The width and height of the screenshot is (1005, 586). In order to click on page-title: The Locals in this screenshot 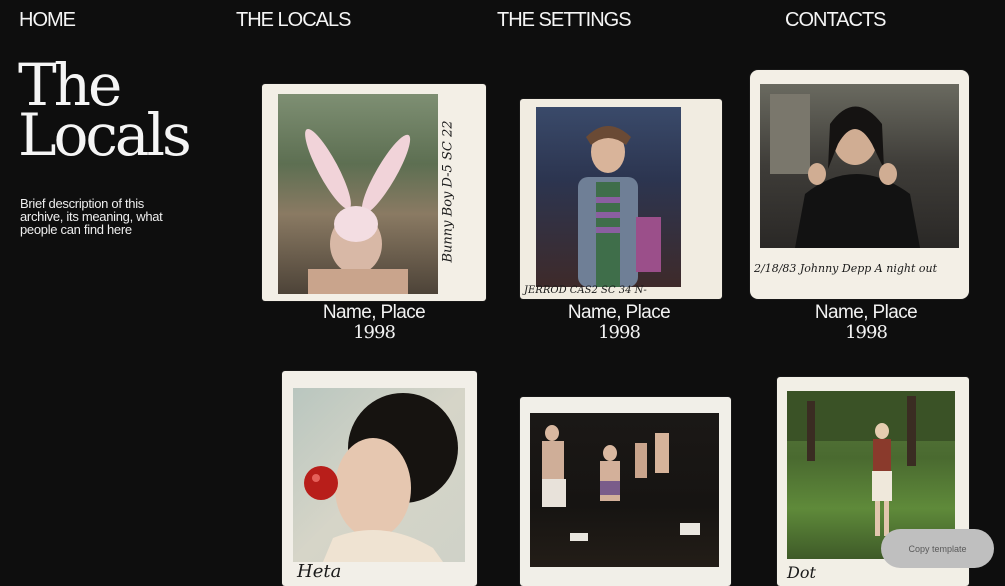, I will do `click(105, 112)`.